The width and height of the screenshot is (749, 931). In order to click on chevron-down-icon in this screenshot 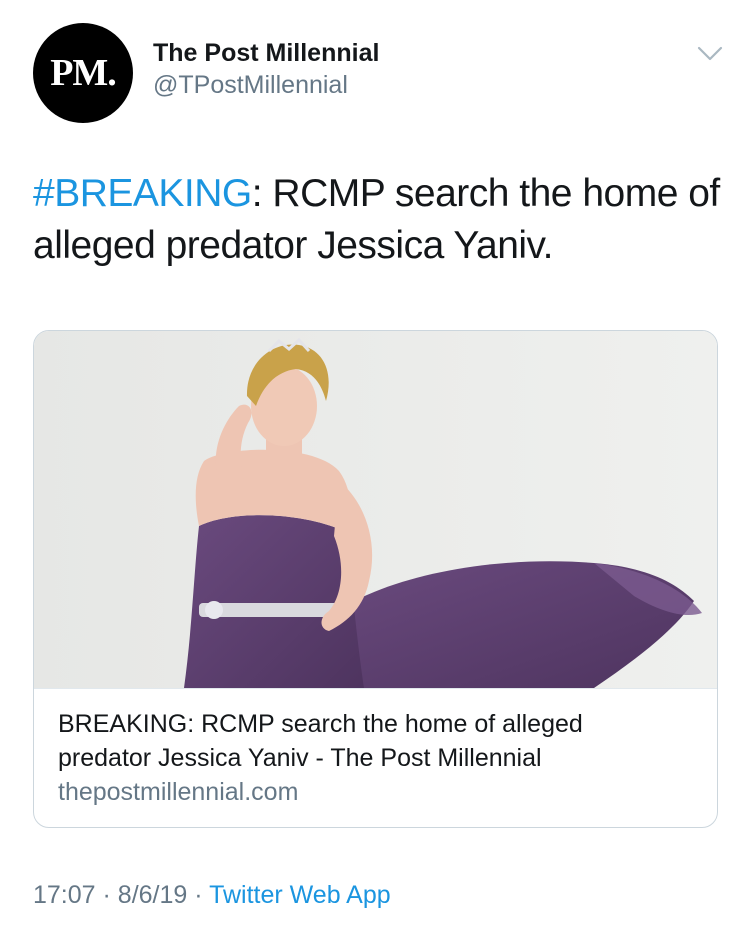, I will do `click(710, 54)`.